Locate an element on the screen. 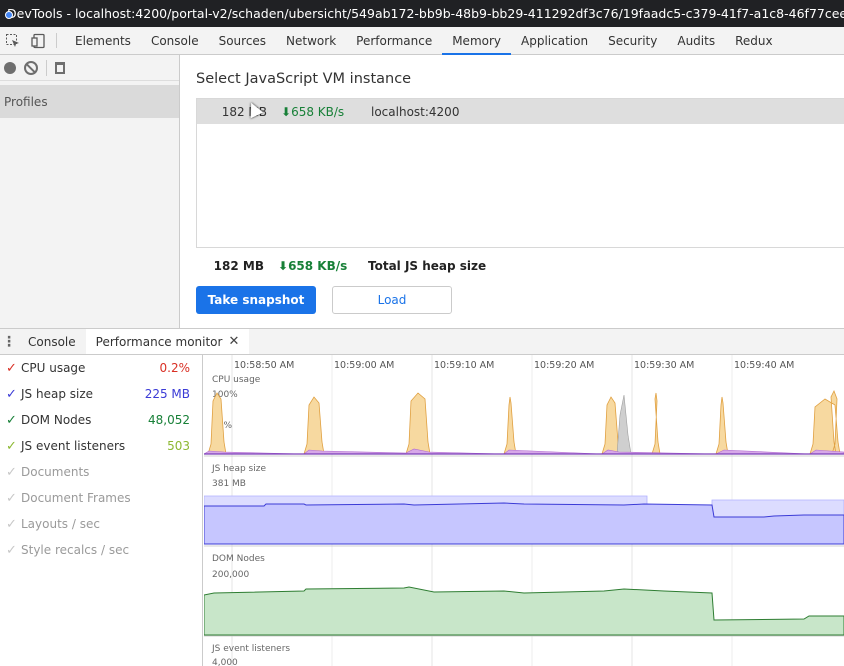 This screenshot has height=666, width=844. instance-rate: ⬇658 KB/s is located at coordinates (326, 112).